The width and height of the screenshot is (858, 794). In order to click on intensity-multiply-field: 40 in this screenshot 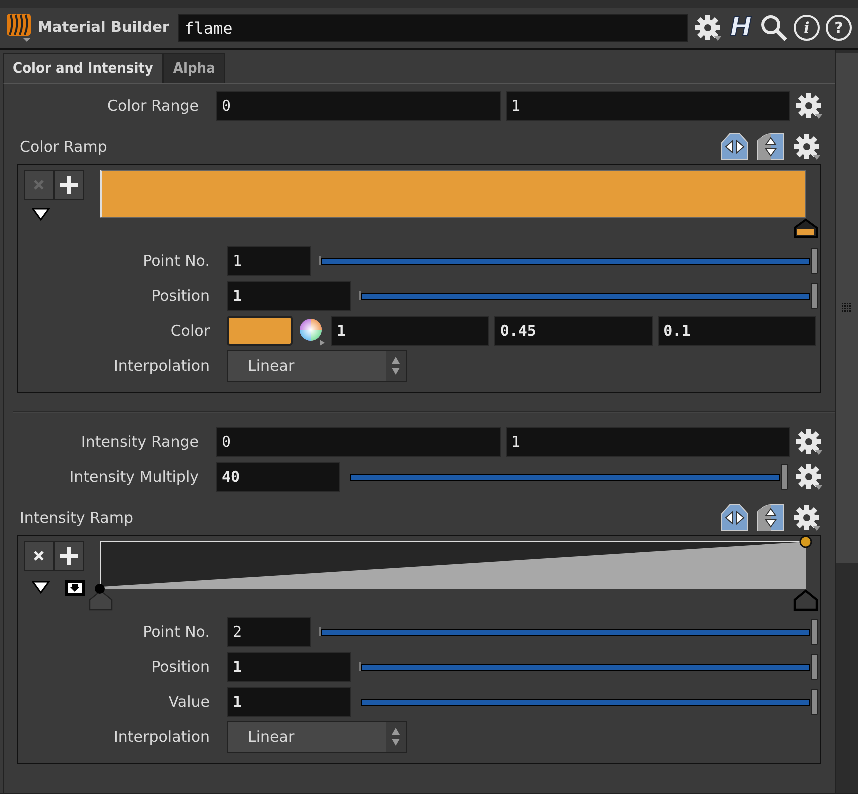, I will do `click(278, 477)`.